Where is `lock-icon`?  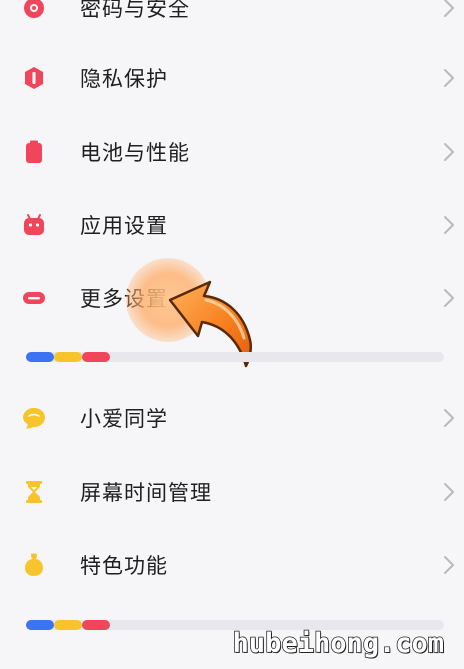 lock-icon is located at coordinates (34, 9).